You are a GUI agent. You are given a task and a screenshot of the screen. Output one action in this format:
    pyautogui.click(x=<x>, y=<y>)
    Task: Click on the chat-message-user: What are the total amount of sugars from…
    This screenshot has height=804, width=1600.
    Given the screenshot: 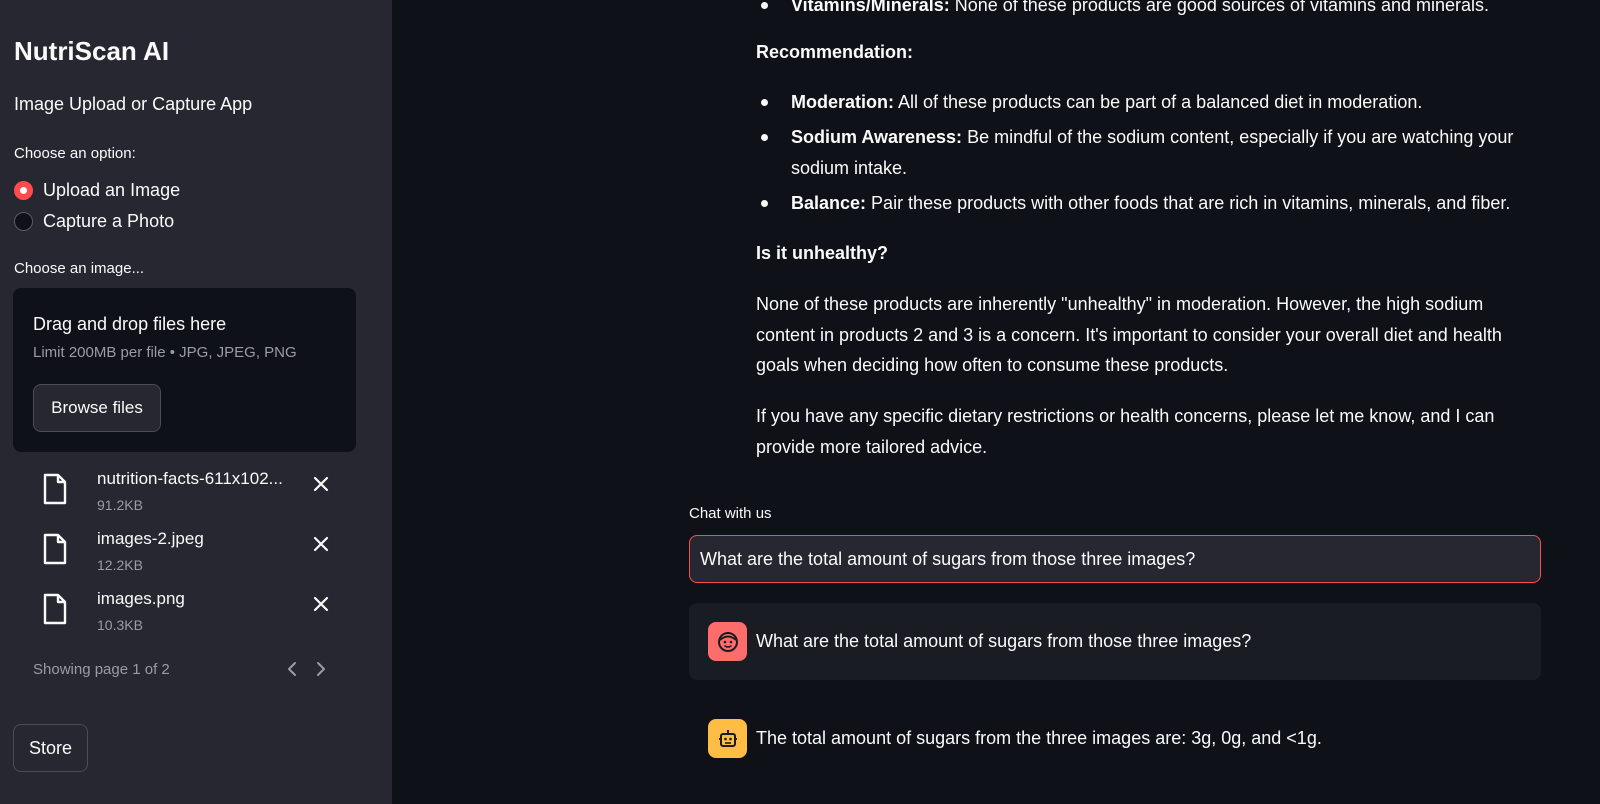 What is the action you would take?
    pyautogui.click(x=1115, y=641)
    